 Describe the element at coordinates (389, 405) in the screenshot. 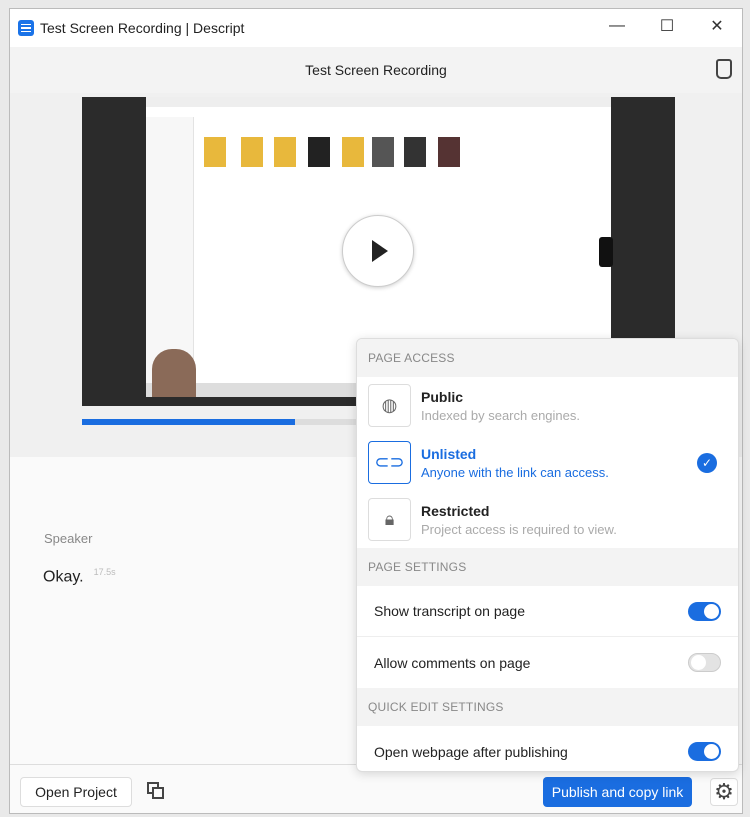

I see `globe-icon: ◍` at that location.